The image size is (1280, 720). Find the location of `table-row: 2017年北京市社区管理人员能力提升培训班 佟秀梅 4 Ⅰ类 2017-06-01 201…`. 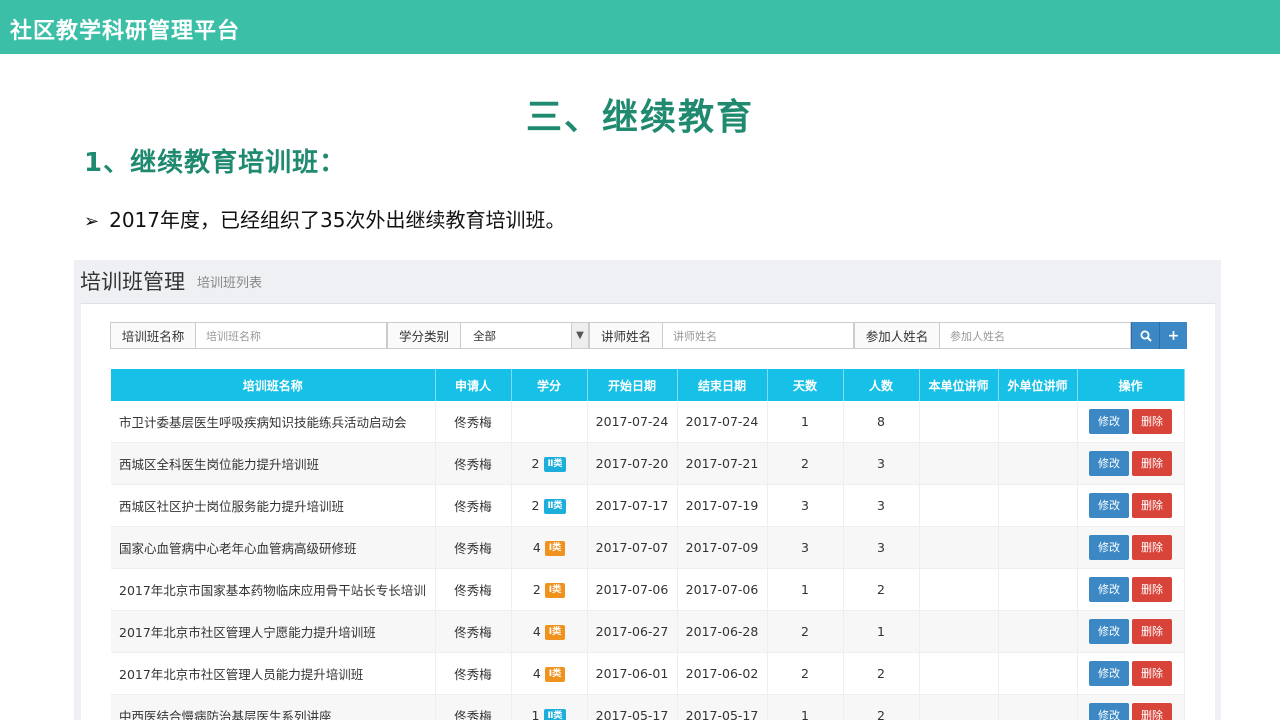

table-row: 2017年北京市社区管理人员能力提升培训班 佟秀梅 4 Ⅰ类 2017-06-01 201… is located at coordinates (648, 673).